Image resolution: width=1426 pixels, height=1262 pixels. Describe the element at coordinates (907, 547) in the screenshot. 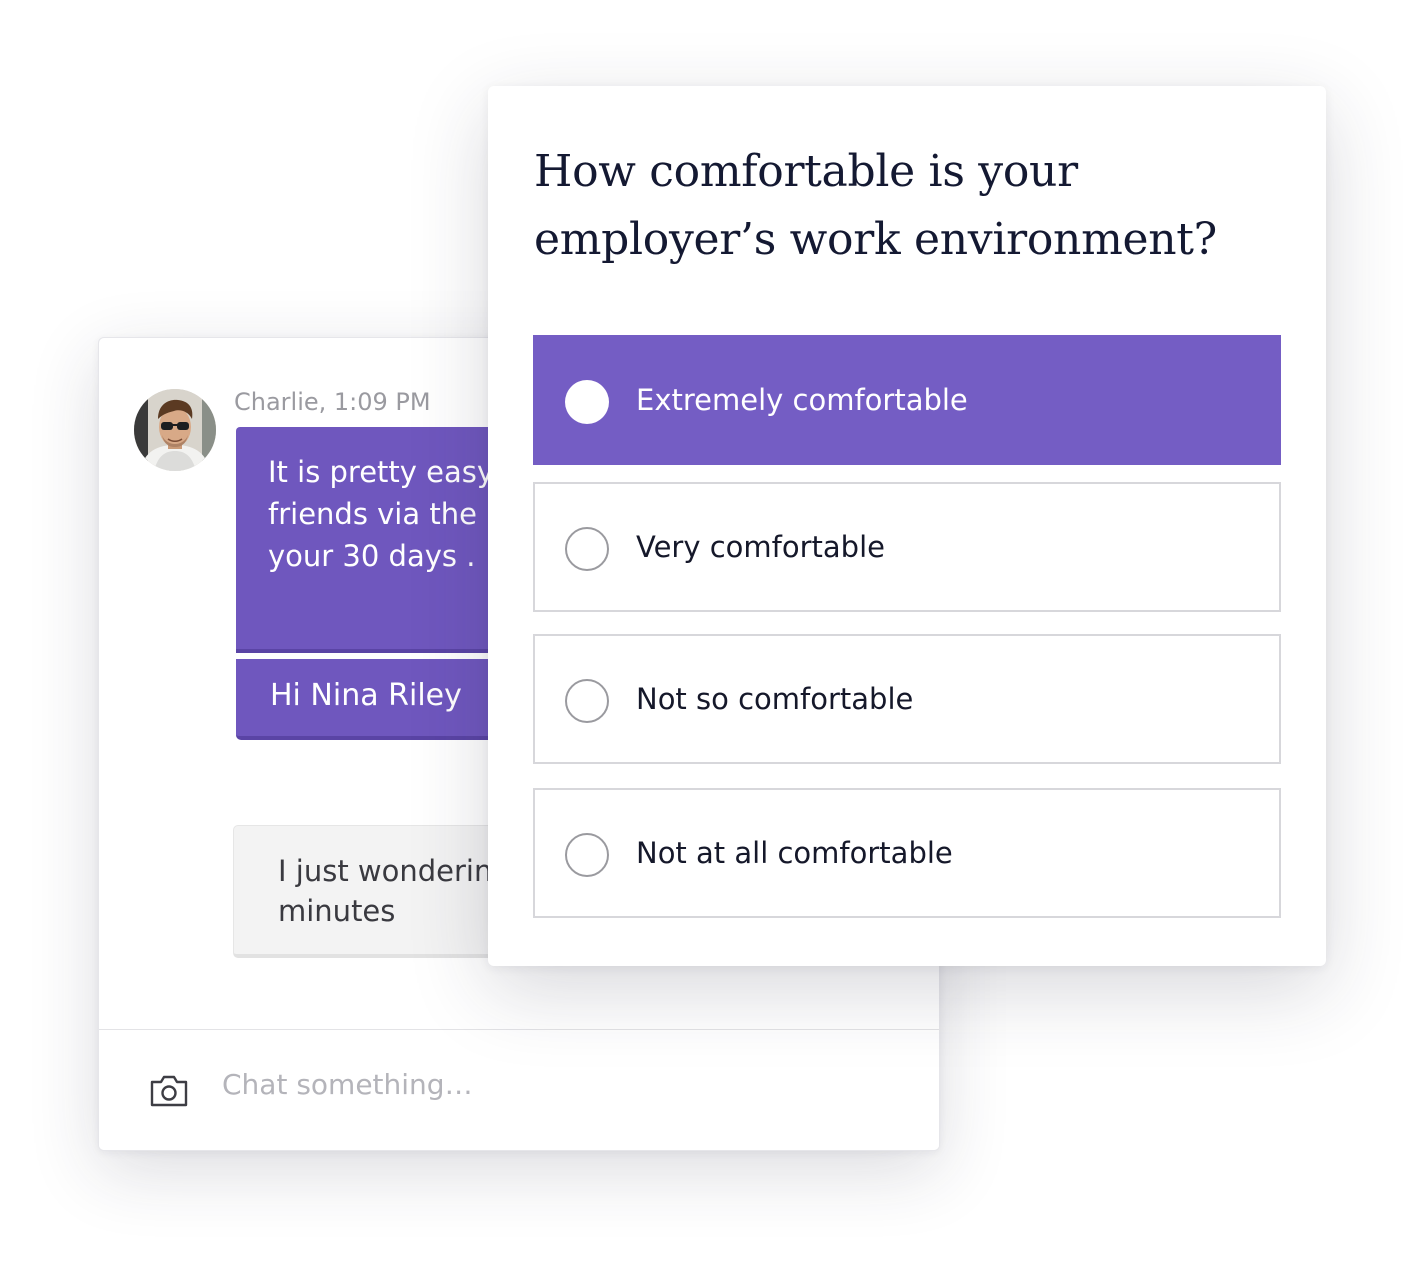

I see `option-very-comfortable: Very comfortable` at that location.